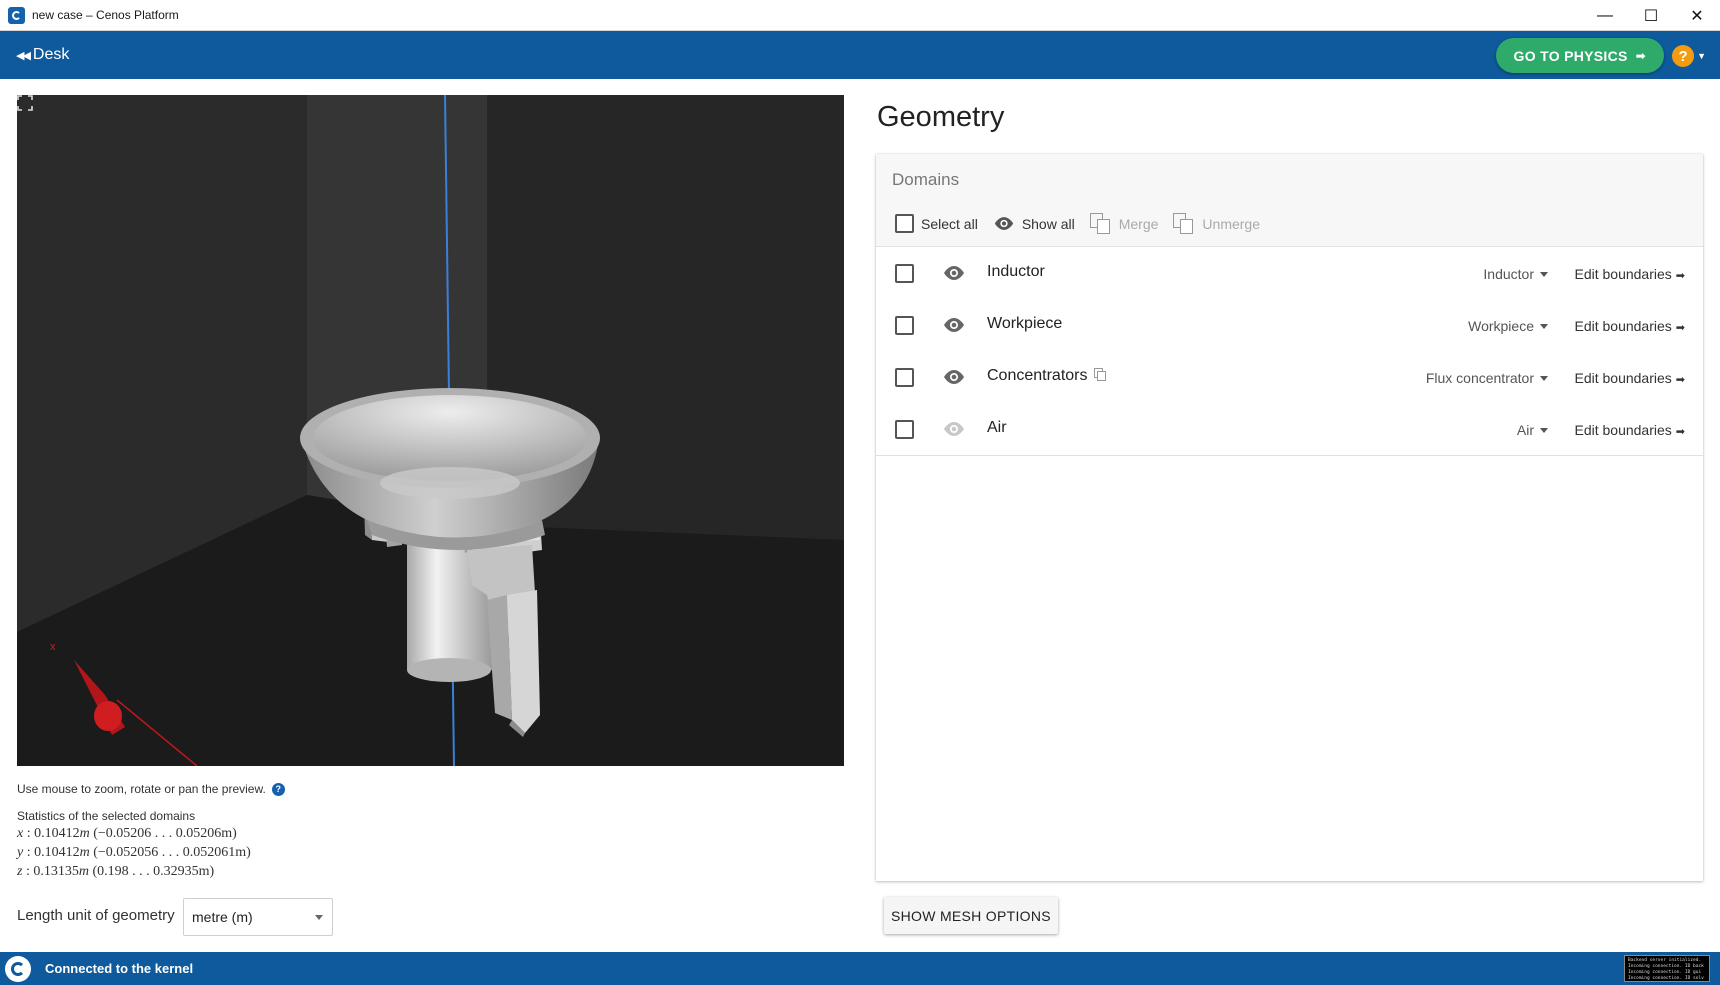  I want to click on domain-row-workpiece: Workpiece Workpiece Edit boundaries ➡, so click(1289, 325).